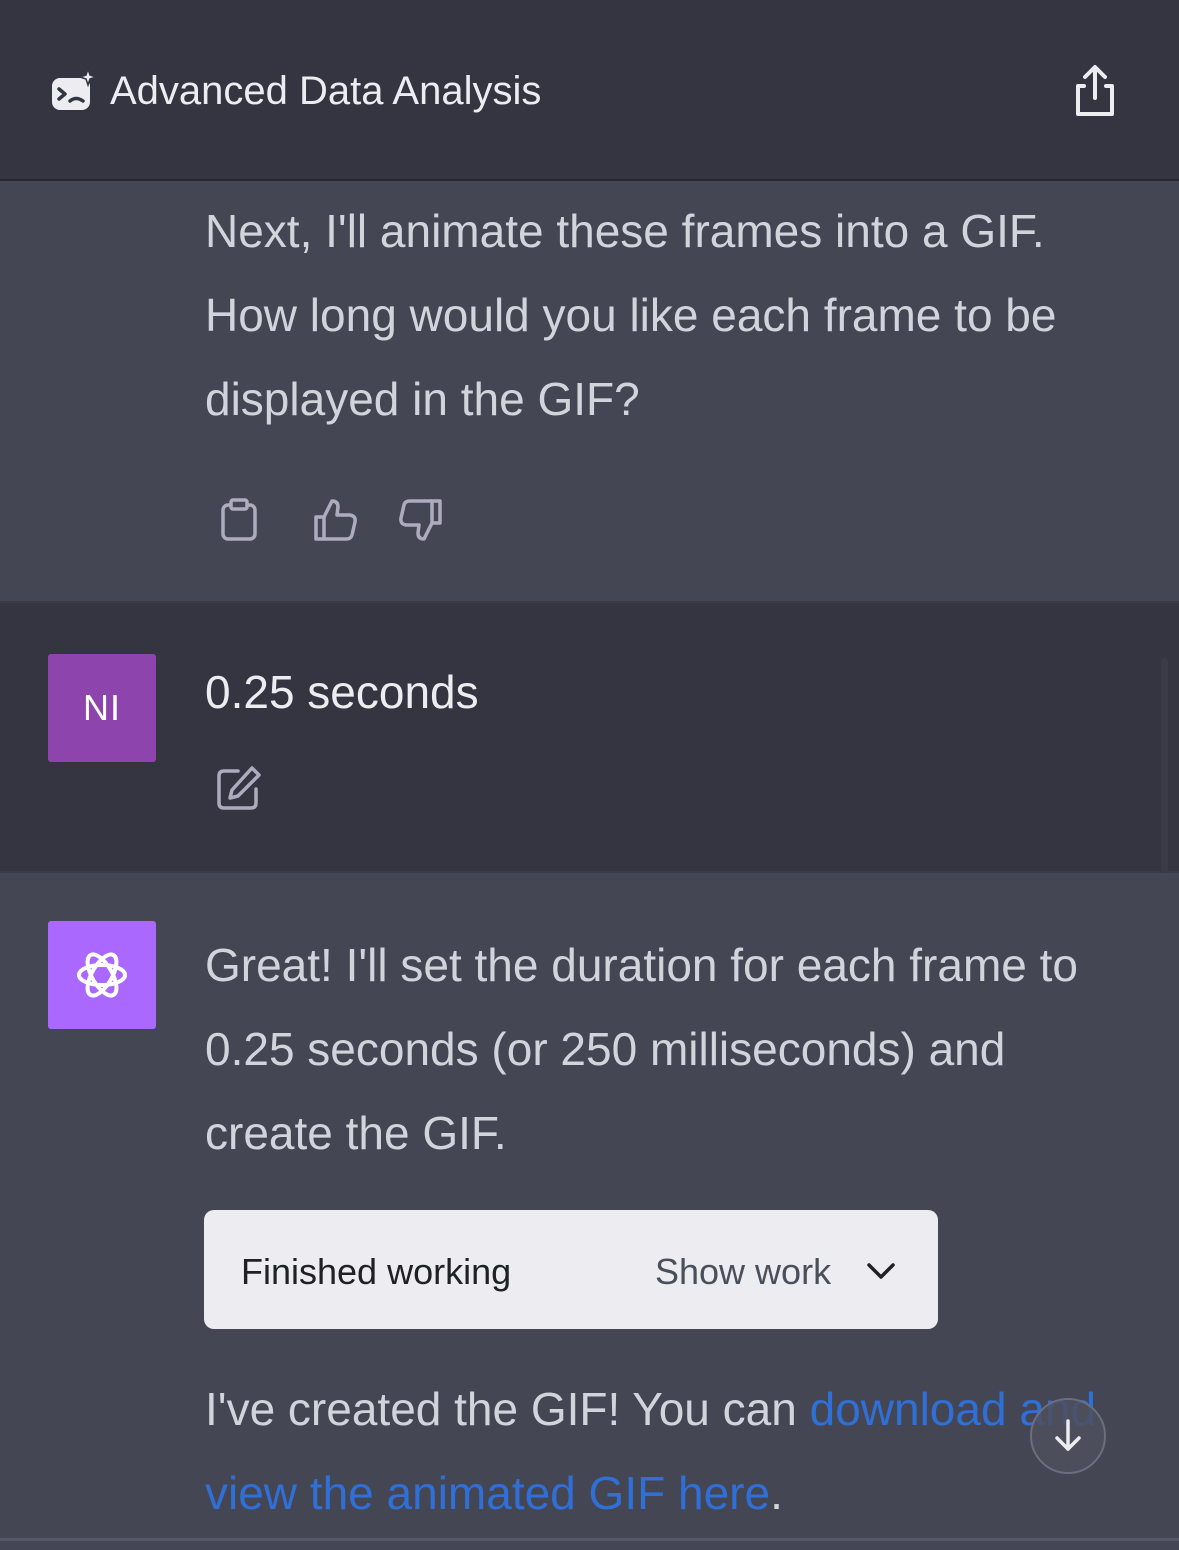 Image resolution: width=1179 pixels, height=1550 pixels. Describe the element at coordinates (589, 1539) in the screenshot. I see `divider` at that location.